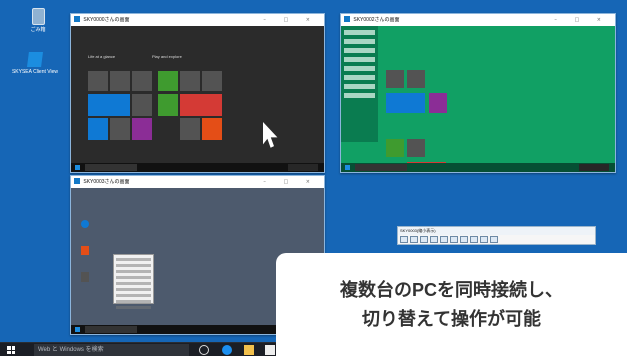  What do you see at coordinates (106, 182) in the screenshot?
I see `window-title: SKY0003さんの画面` at bounding box center [106, 182].